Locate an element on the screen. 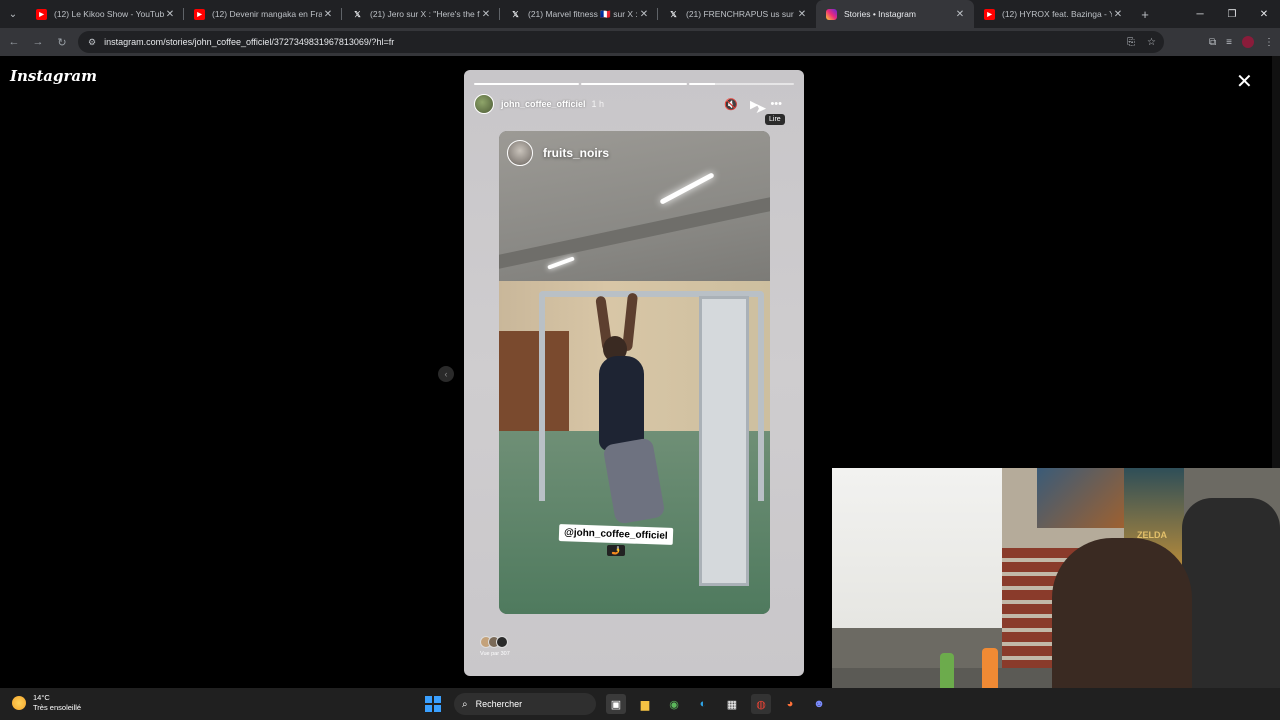  tab-2: 𝕏 (21) Jero sur X : "Here's the full ✕ is located at coordinates (421, 14).